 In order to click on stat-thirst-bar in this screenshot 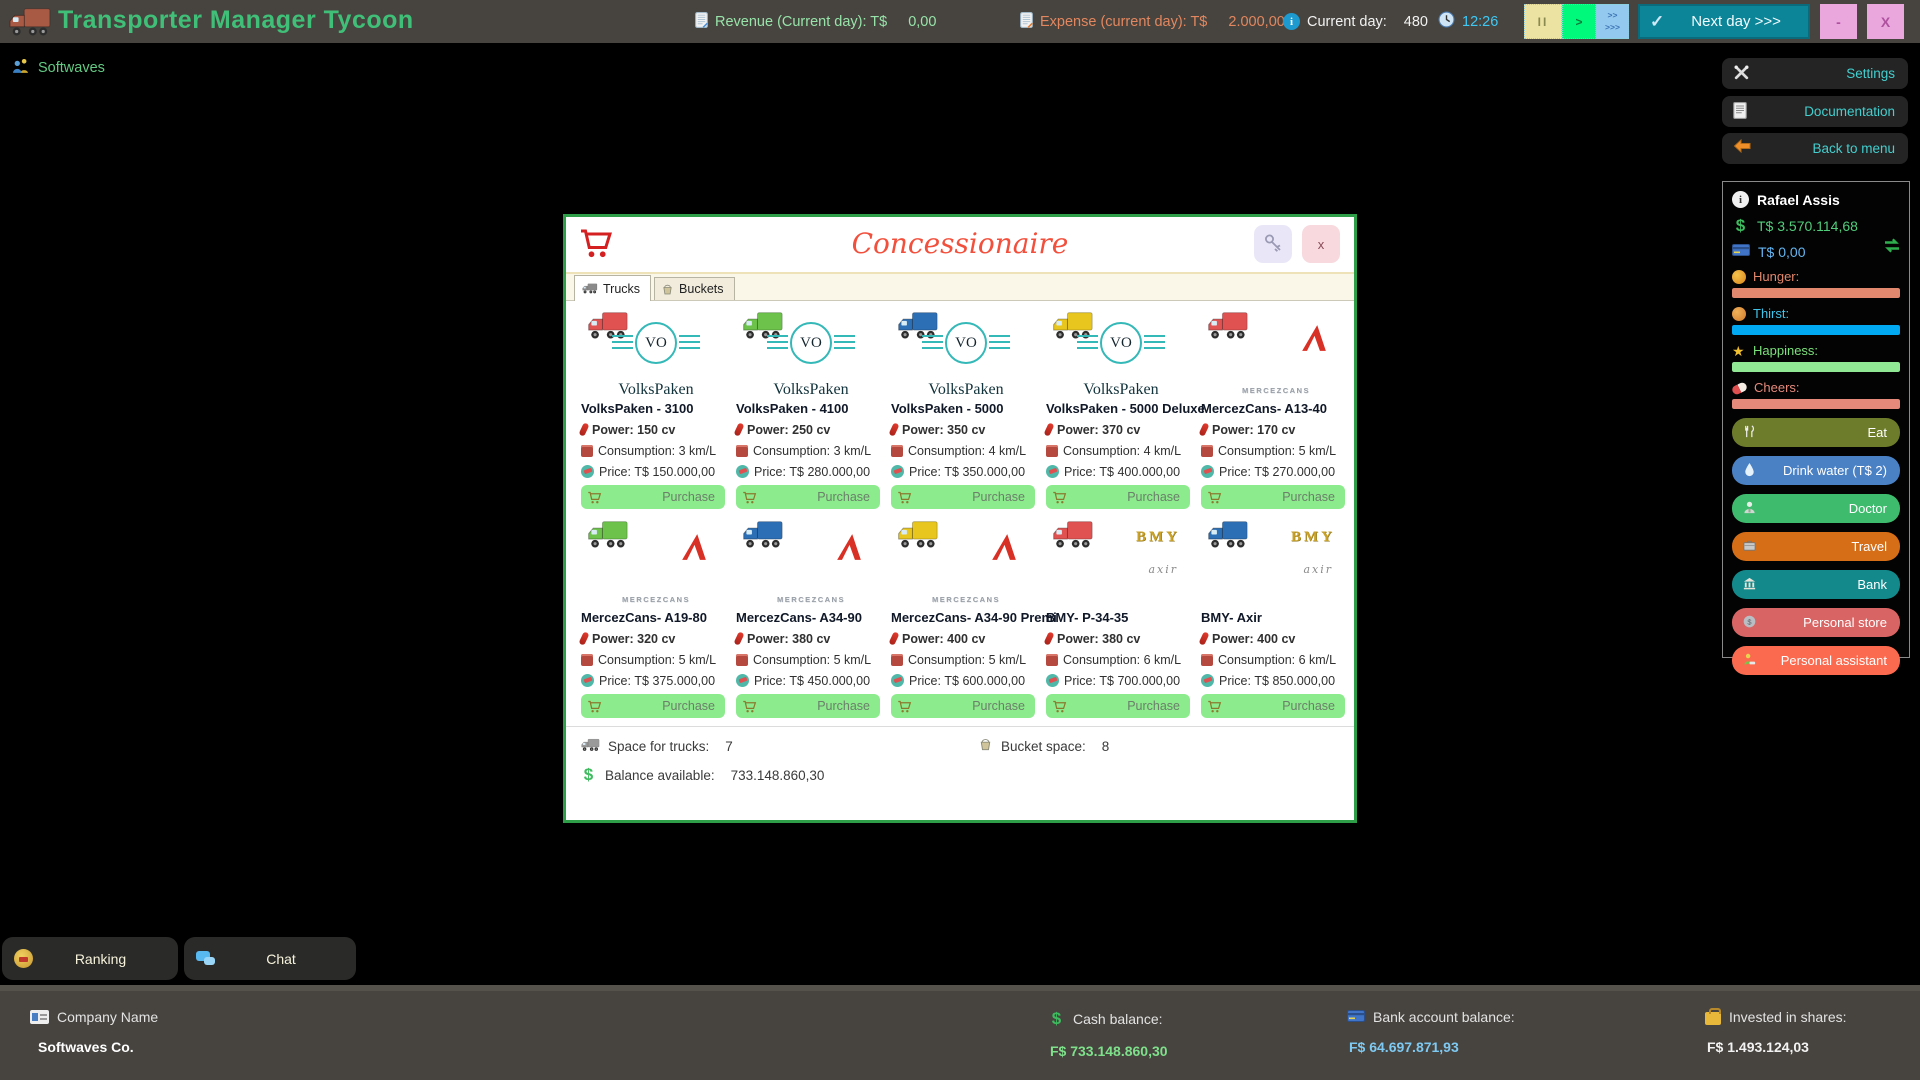, I will do `click(1816, 330)`.